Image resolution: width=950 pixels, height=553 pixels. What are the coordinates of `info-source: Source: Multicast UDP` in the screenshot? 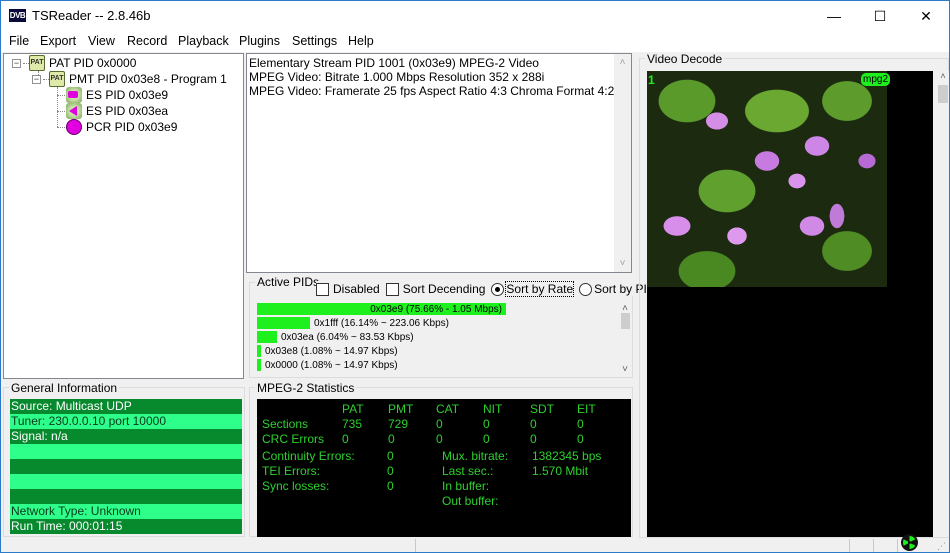 It's located at (126, 406).